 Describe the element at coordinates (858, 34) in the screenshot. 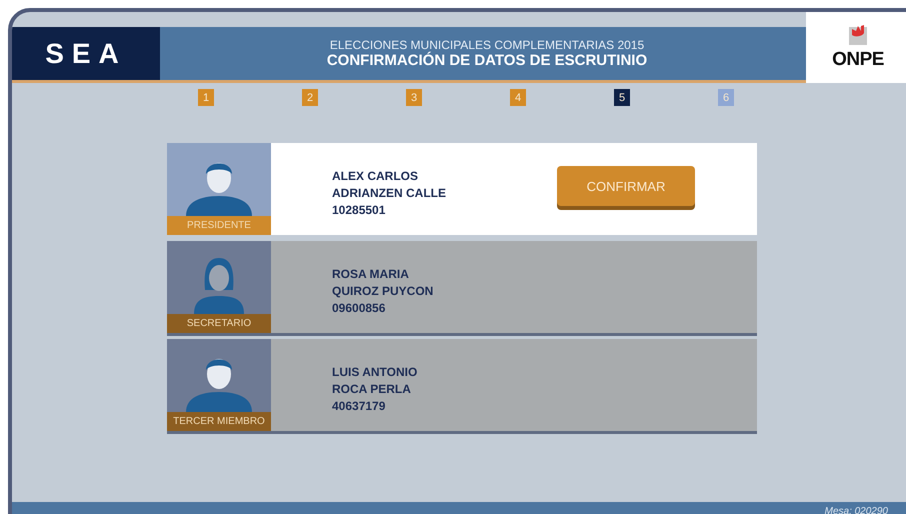

I see `ballot-hand-icon` at that location.